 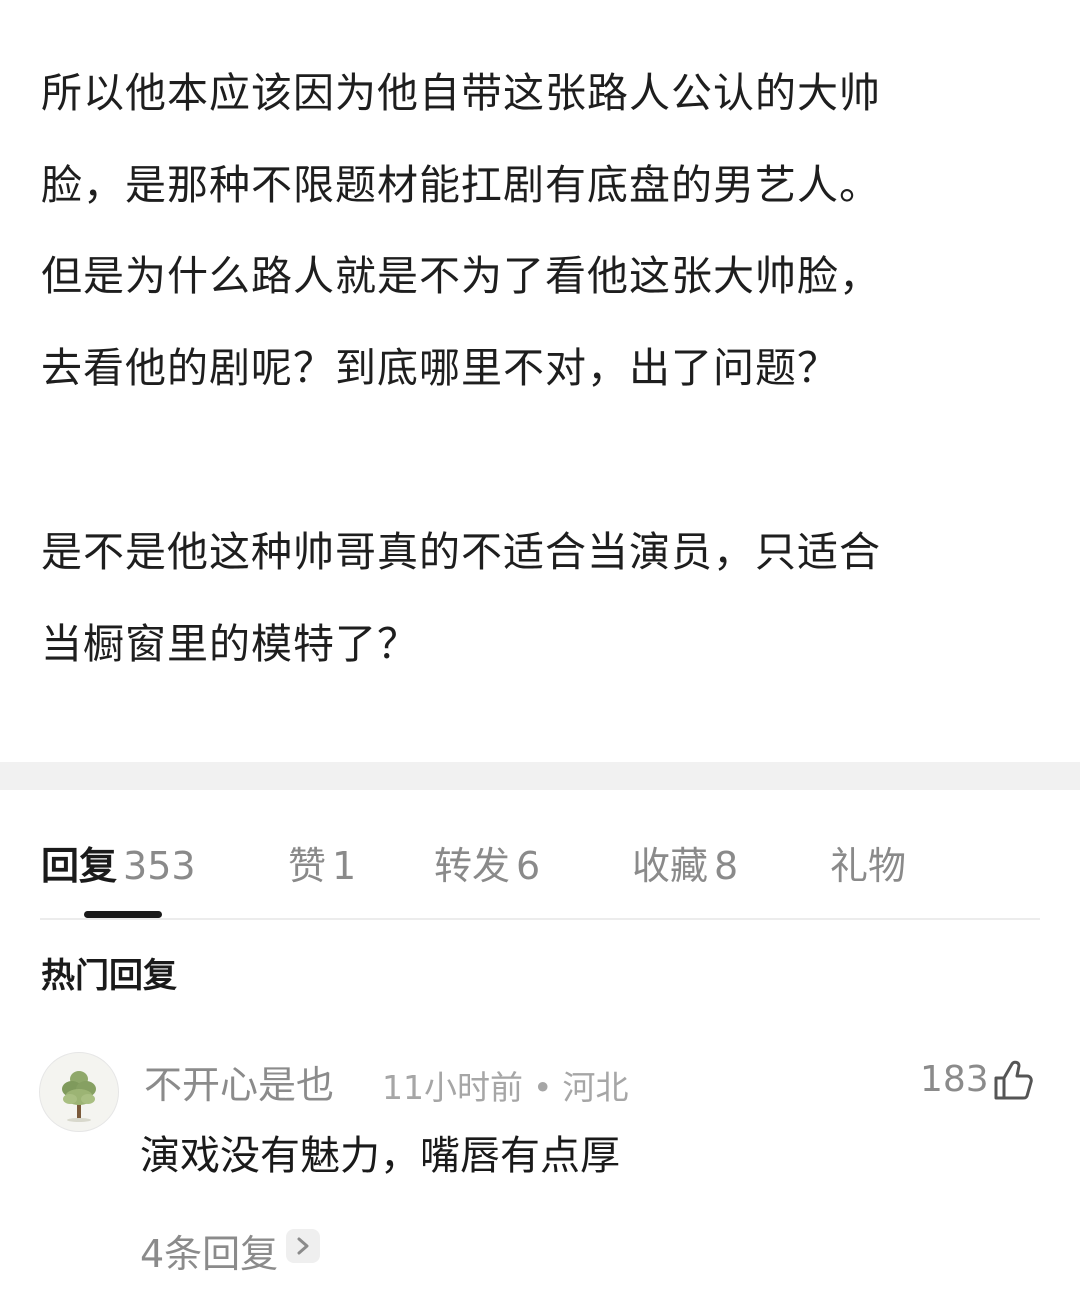 I want to click on comment-text: 演戏没有魅力，嘴唇有点厚, so click(x=380, y=1156).